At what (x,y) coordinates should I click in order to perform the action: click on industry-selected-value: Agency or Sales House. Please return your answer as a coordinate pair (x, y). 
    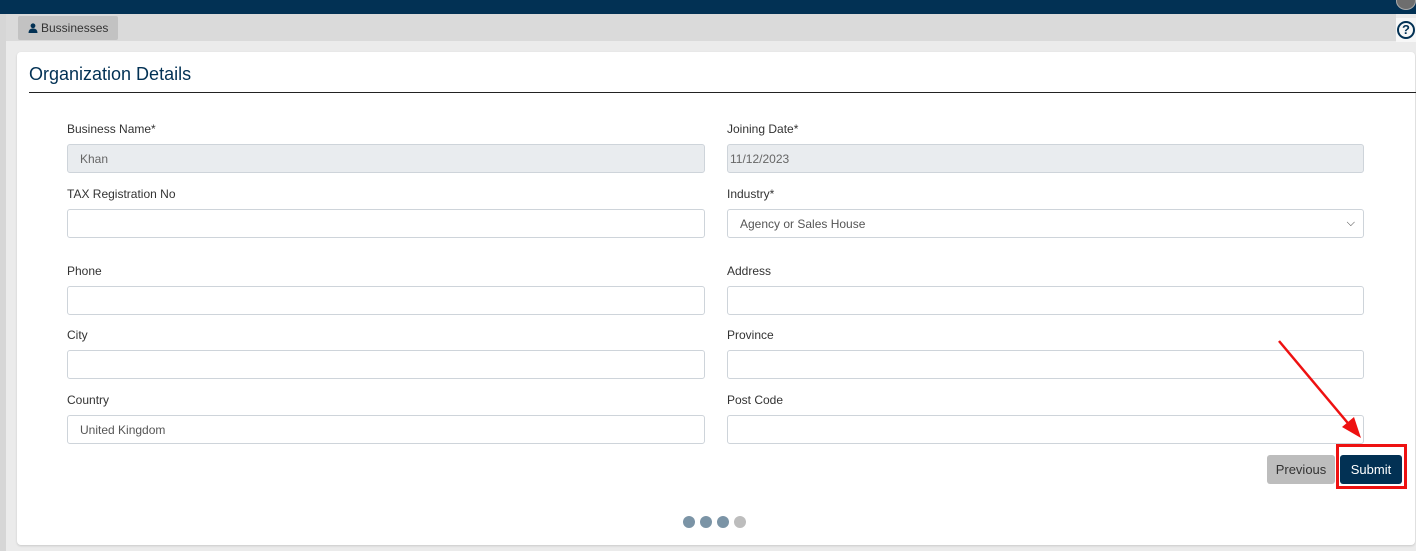
    Looking at the image, I should click on (803, 223).